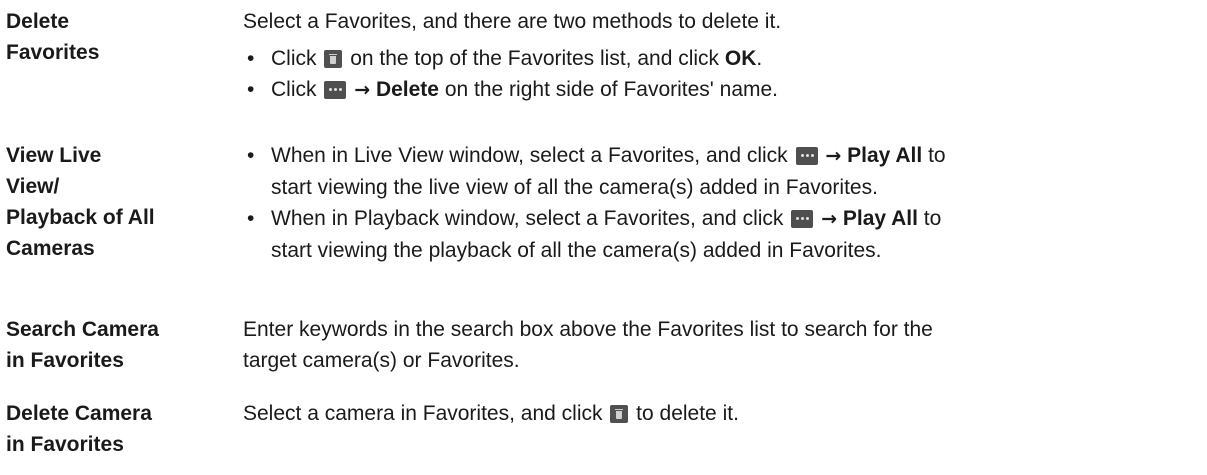  I want to click on row-label-line: View Live, so click(54, 155).